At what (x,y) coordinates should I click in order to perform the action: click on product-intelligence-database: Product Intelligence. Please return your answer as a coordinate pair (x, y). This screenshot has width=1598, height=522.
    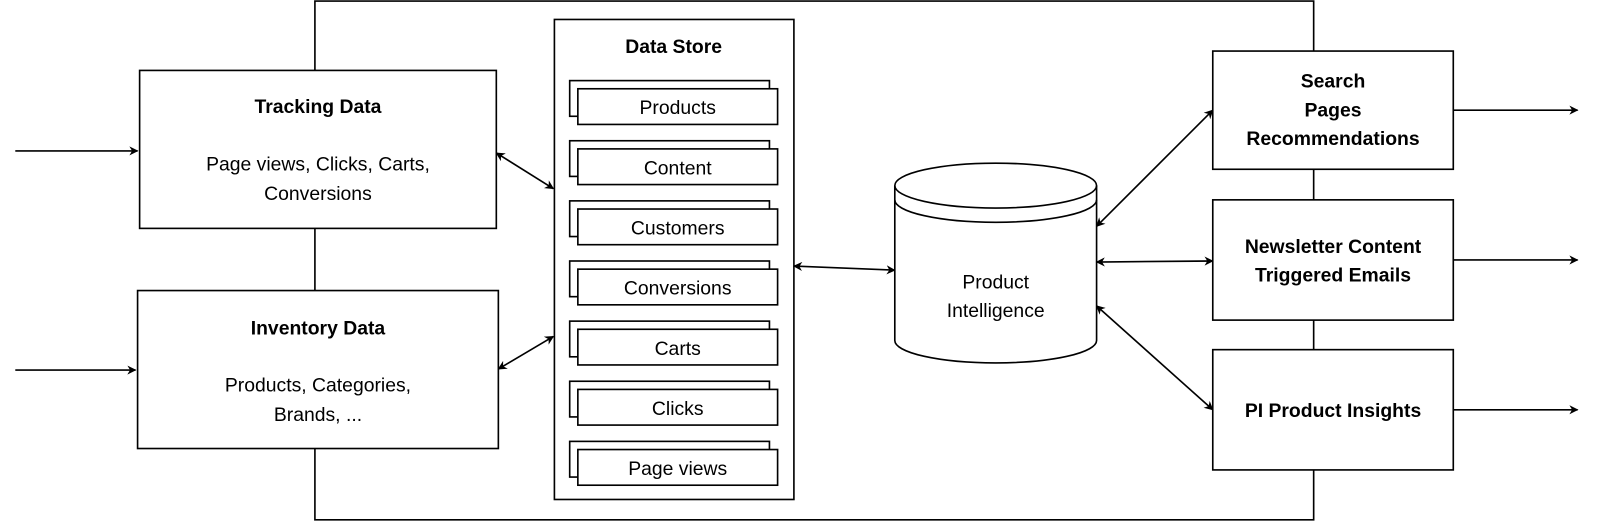
    Looking at the image, I should click on (995, 263).